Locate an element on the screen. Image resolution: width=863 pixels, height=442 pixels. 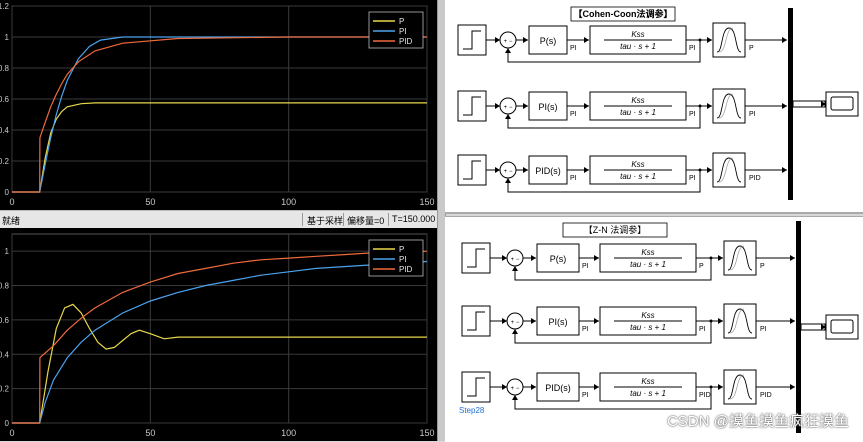
diagram-title: 【Z-N 法调参】 is located at coordinates (615, 229).